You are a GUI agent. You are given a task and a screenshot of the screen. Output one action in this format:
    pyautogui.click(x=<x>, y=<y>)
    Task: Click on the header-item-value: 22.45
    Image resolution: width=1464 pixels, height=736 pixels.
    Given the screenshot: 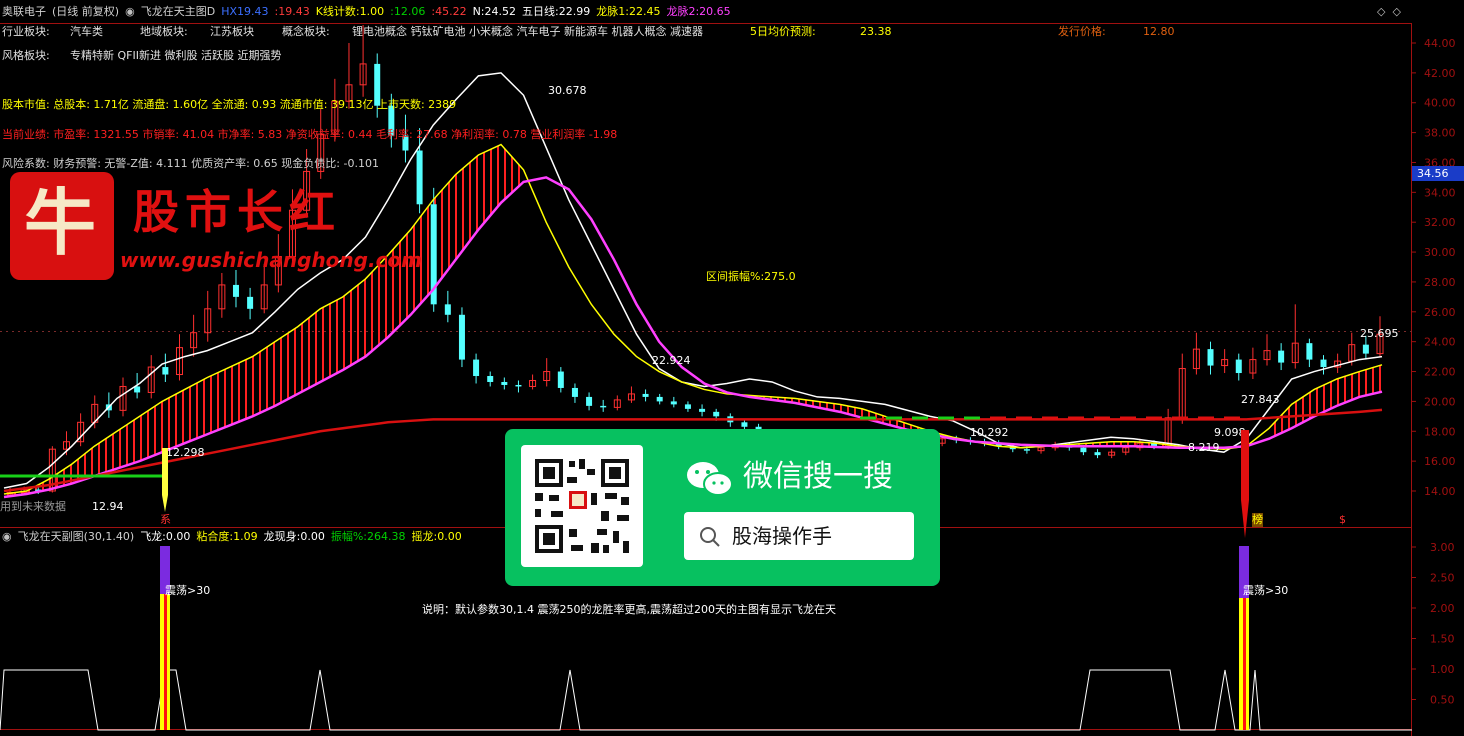 What is the action you would take?
    pyautogui.click(x=644, y=11)
    